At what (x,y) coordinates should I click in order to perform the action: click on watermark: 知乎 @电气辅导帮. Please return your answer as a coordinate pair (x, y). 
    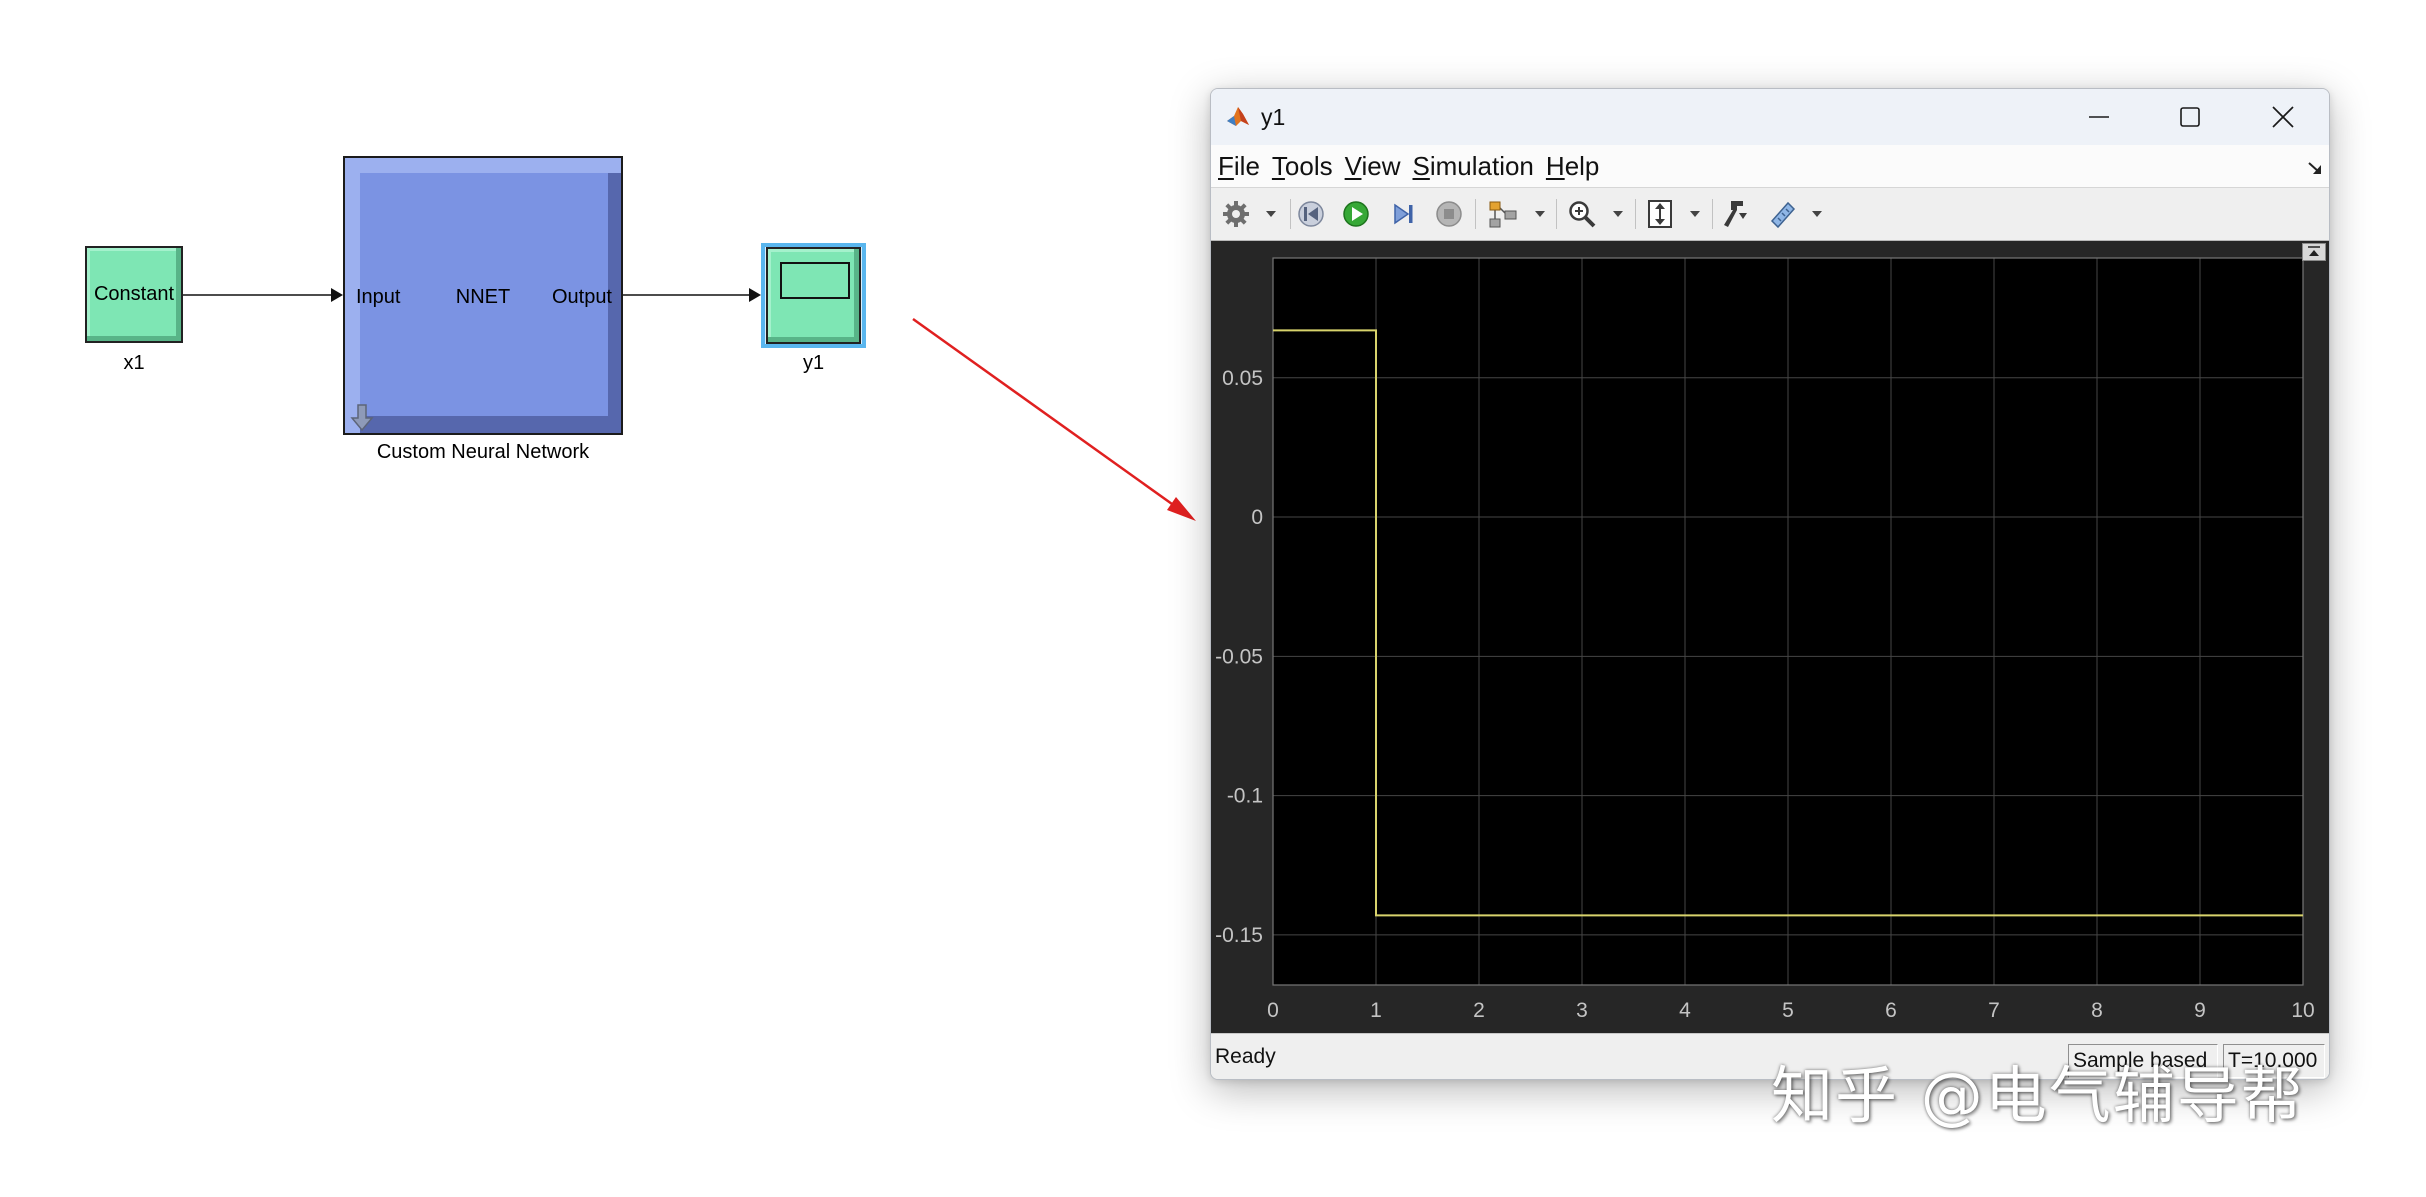
    Looking at the image, I should click on (2038, 1095).